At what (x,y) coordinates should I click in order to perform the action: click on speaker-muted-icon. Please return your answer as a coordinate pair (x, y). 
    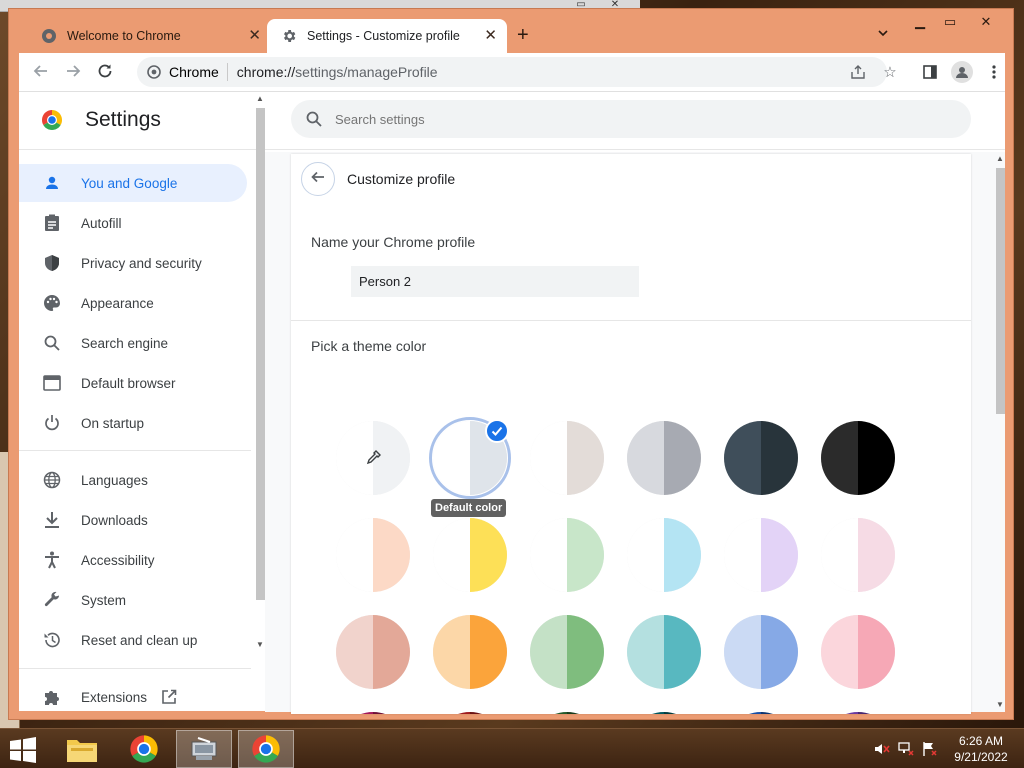
    Looking at the image, I should click on (882, 749).